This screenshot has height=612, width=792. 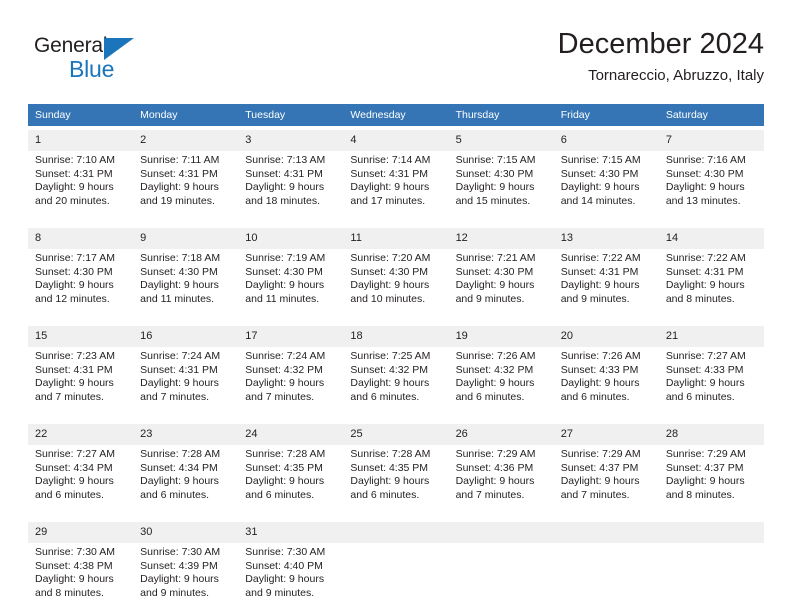 I want to click on day-number: 5, so click(x=501, y=140).